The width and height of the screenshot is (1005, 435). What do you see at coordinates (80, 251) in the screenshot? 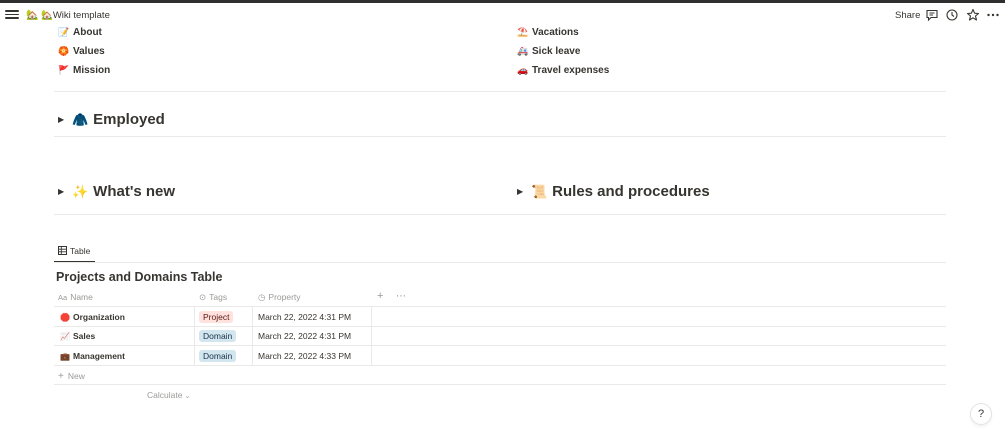
I see `tab-label: Table` at bounding box center [80, 251].